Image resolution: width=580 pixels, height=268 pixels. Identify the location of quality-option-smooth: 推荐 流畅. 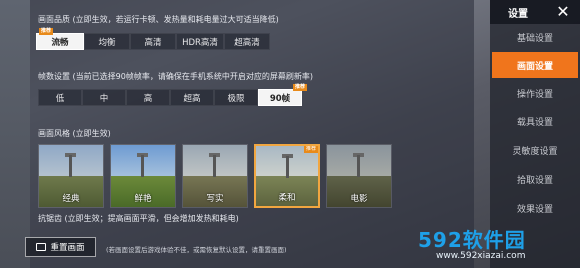
(60, 39).